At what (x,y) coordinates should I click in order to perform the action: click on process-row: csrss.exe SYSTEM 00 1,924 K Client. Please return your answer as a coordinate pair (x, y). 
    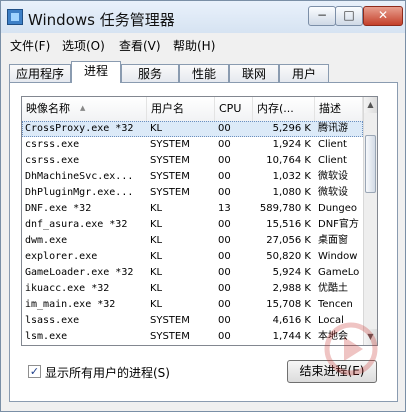
    Looking at the image, I should click on (192, 145).